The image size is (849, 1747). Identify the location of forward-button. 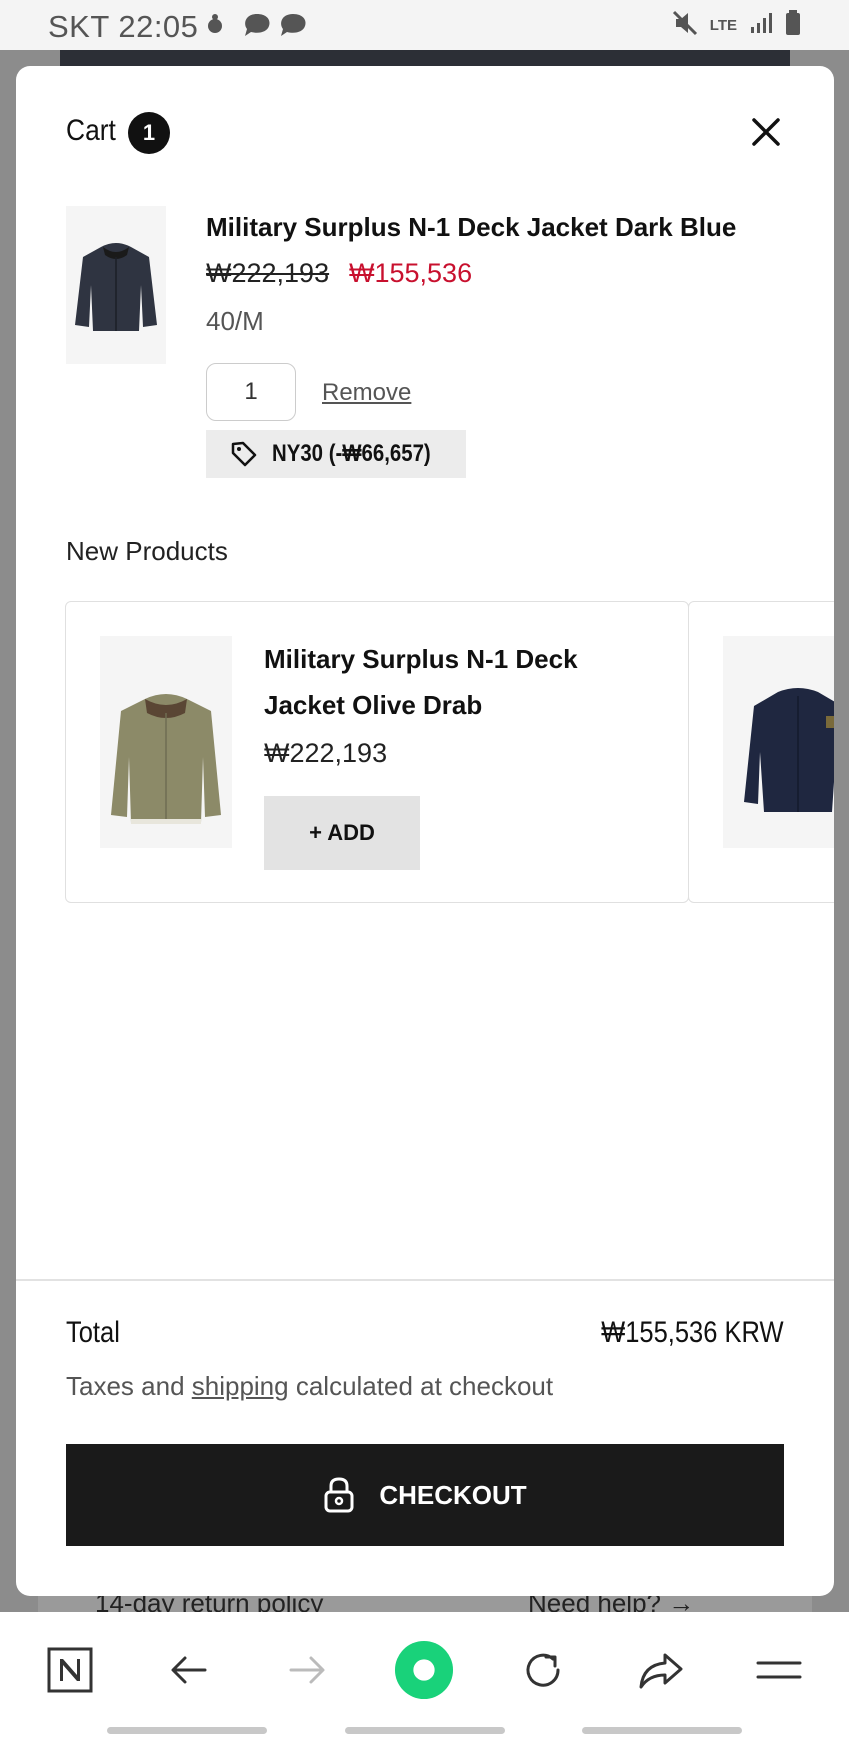
(307, 1670).